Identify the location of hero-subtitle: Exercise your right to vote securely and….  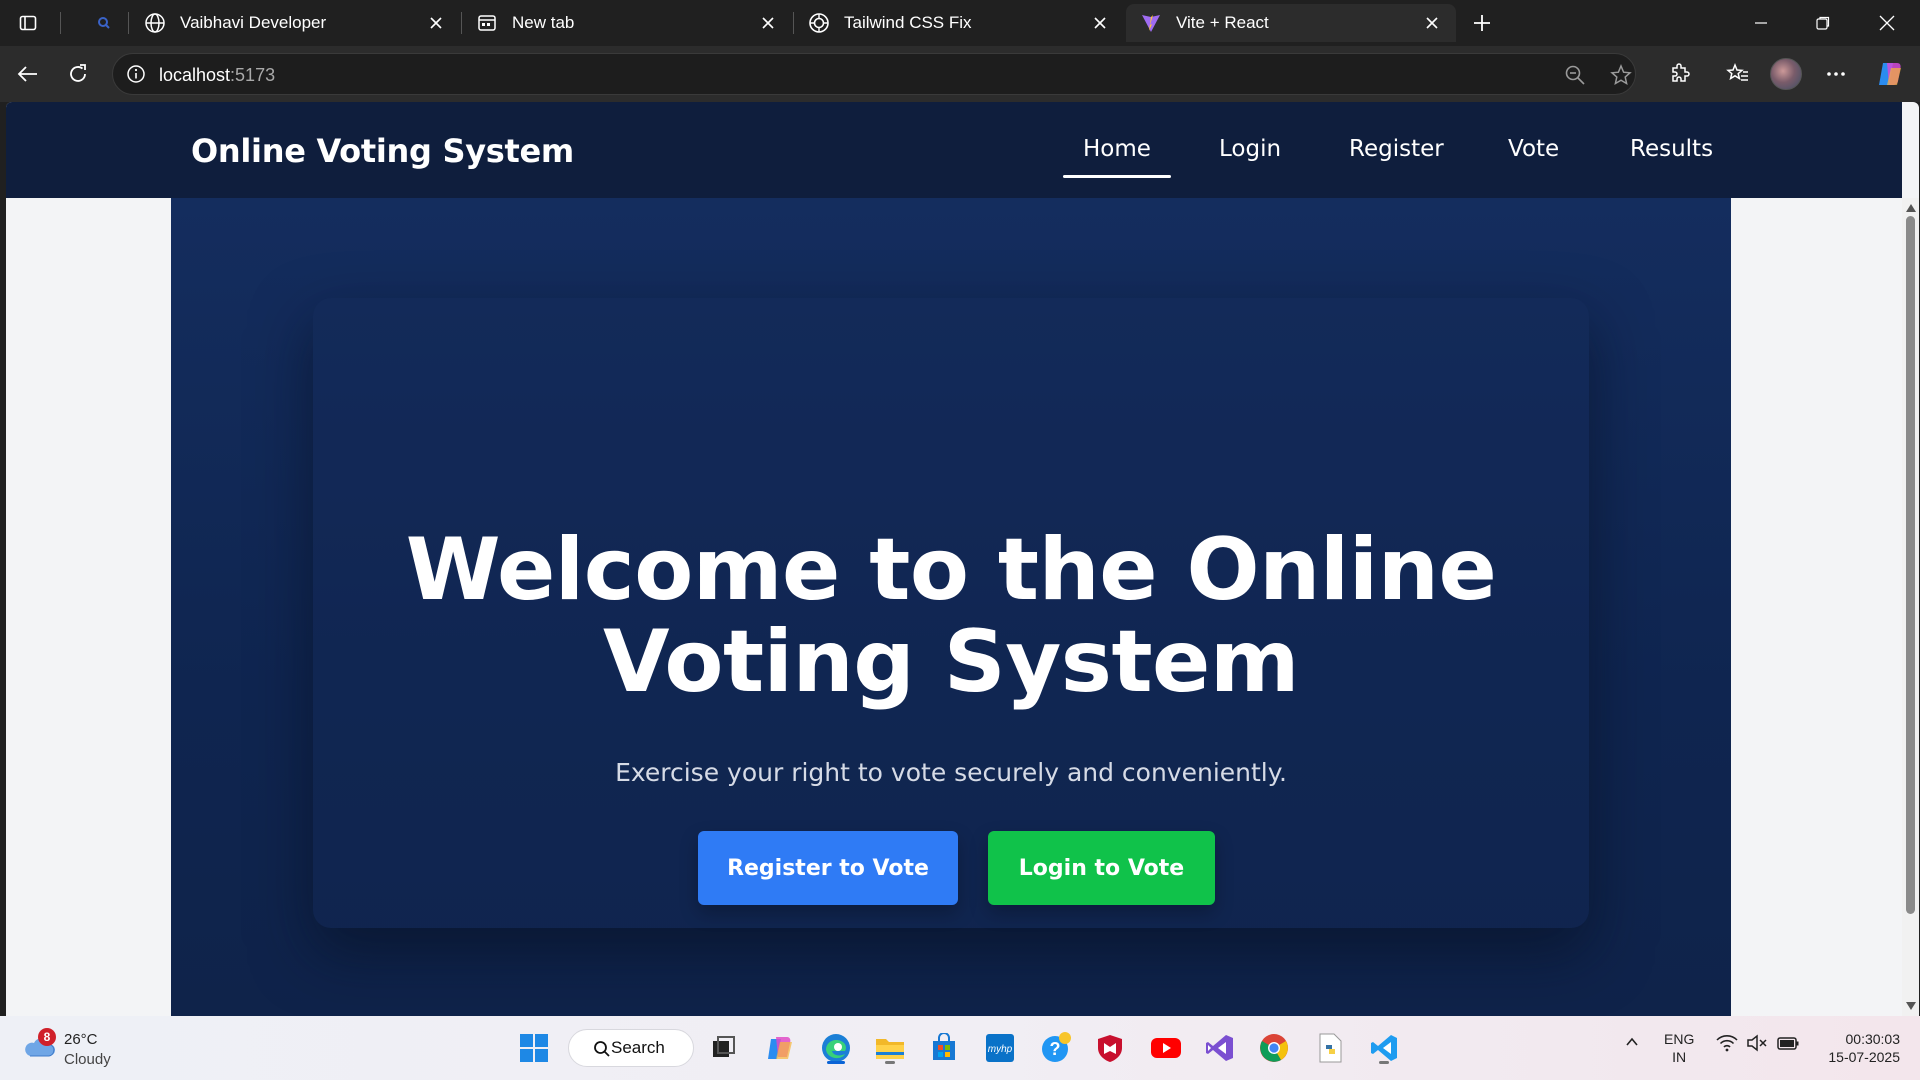
(951, 772).